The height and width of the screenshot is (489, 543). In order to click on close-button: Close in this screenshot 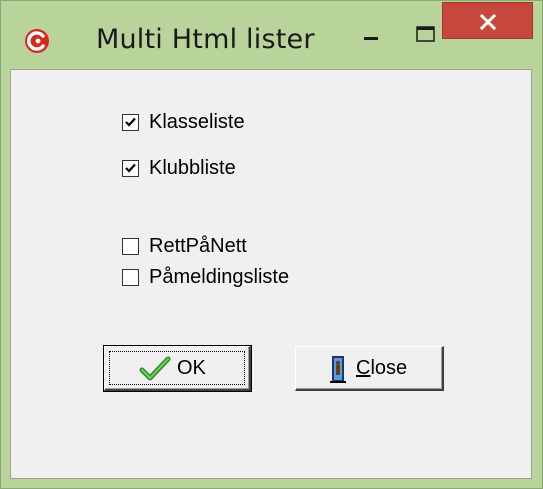, I will do `click(369, 368)`.